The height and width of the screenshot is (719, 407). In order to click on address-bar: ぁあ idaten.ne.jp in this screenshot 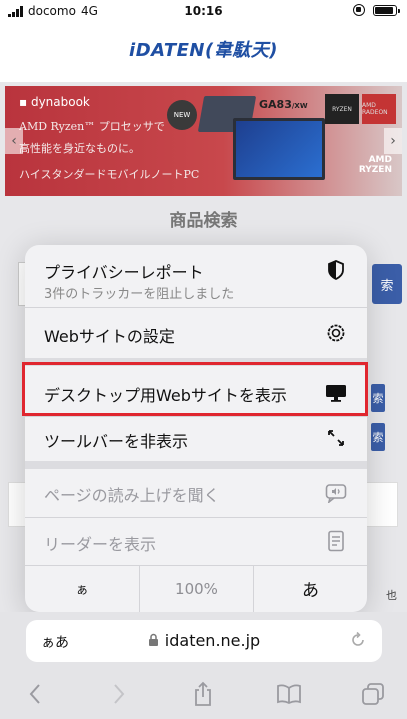, I will do `click(204, 641)`.